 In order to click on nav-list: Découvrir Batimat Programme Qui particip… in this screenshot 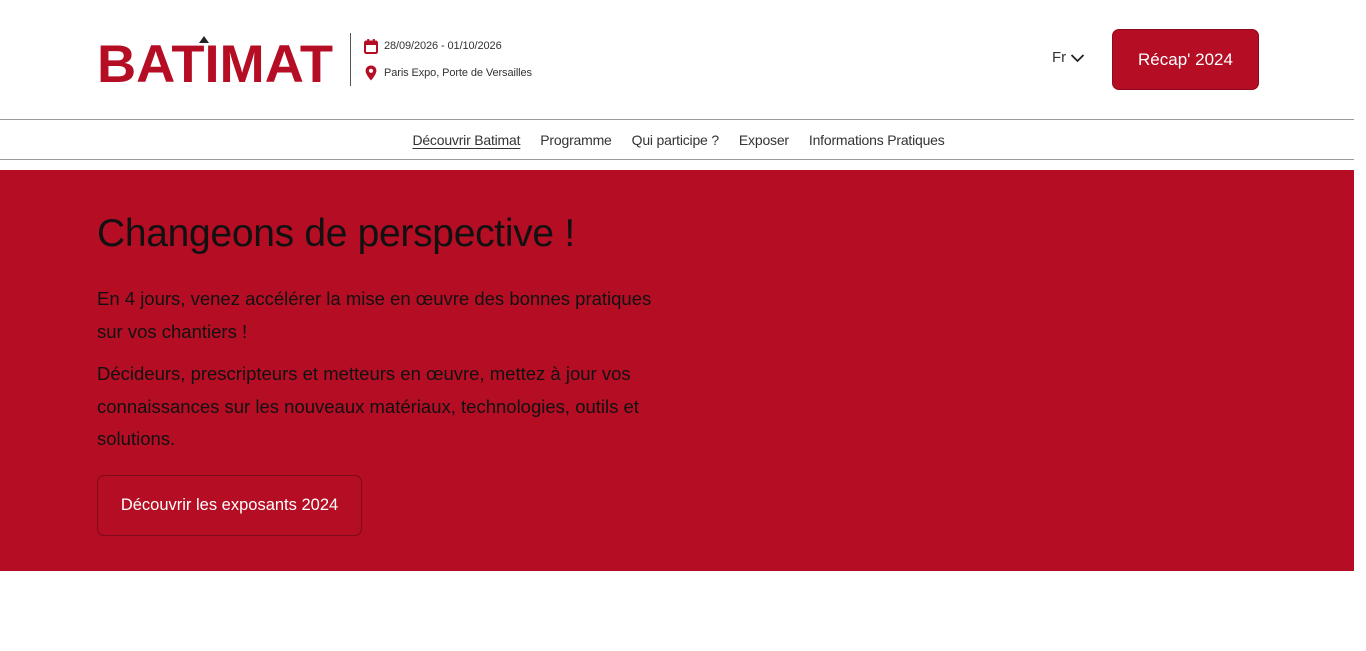, I will do `click(677, 139)`.